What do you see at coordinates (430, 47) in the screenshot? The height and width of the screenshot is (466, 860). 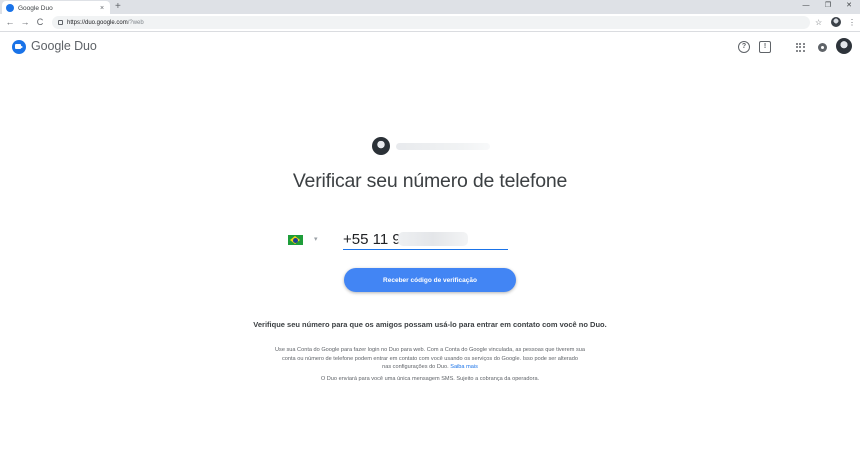 I see `app-header: Google Duo ? !` at bounding box center [430, 47].